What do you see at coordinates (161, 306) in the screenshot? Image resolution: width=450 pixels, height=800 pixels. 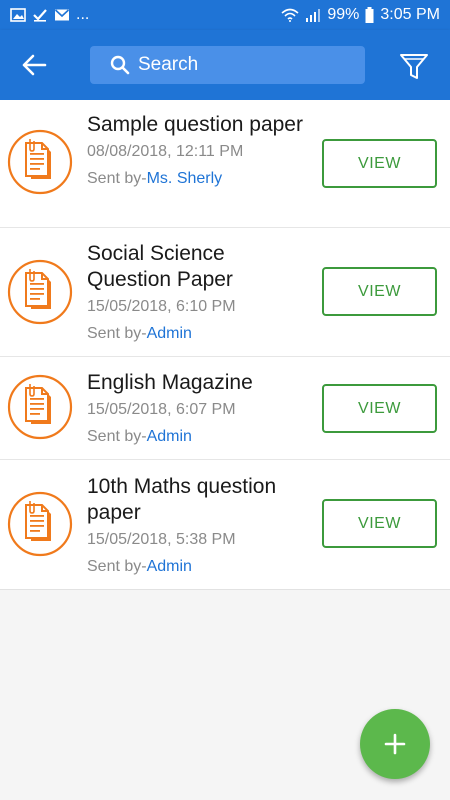 I see `item-date: 15/05/2018, 6:10 PM` at bounding box center [161, 306].